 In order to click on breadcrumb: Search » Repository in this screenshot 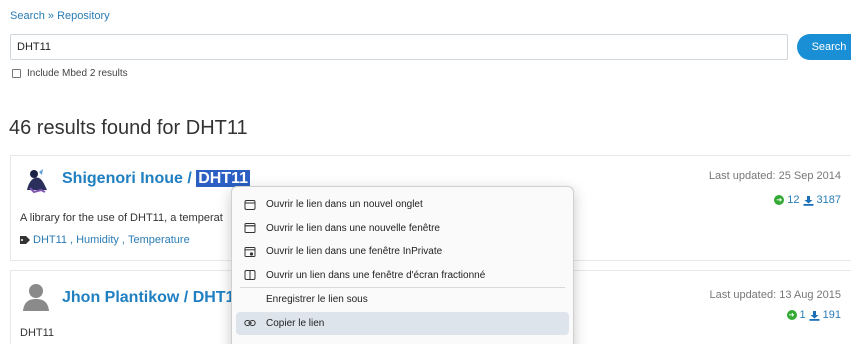, I will do `click(60, 16)`.